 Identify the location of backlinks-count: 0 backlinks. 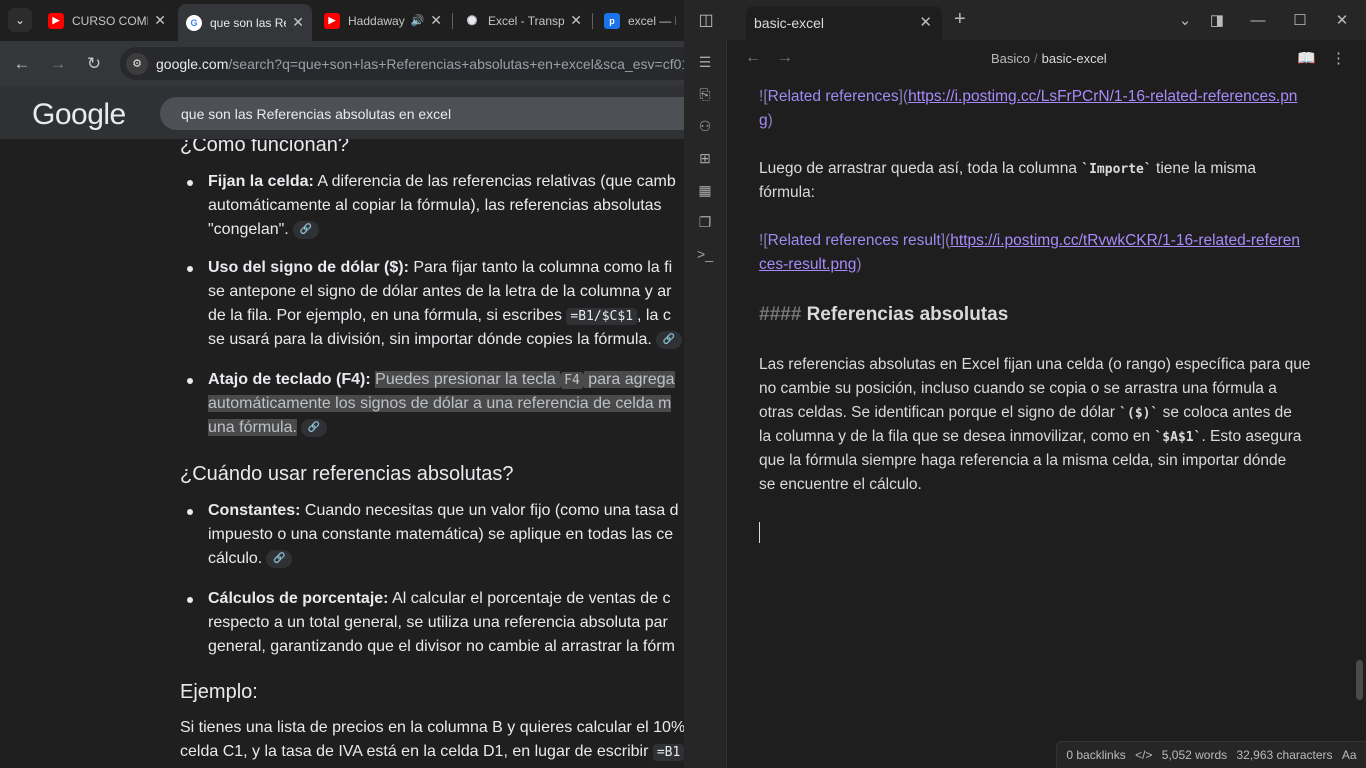
(1095, 755).